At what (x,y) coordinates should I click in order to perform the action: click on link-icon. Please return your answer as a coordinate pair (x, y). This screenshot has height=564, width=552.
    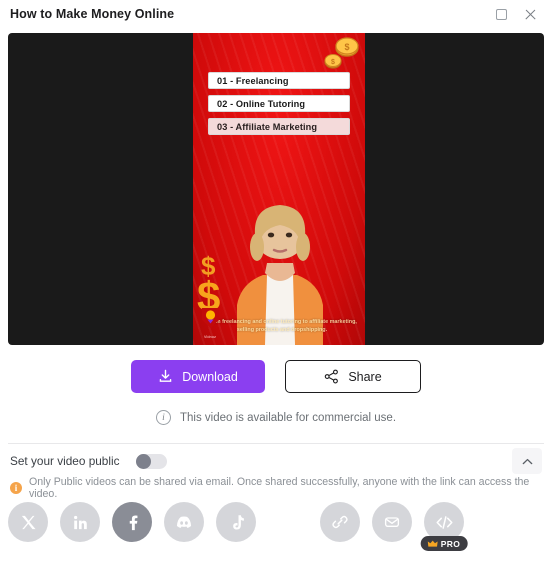
    Looking at the image, I should click on (340, 522).